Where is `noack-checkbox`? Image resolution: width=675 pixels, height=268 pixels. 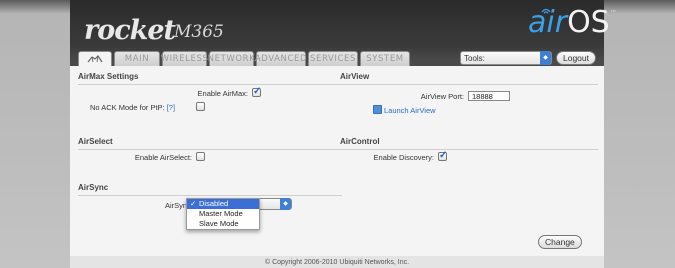 noack-checkbox is located at coordinates (200, 106).